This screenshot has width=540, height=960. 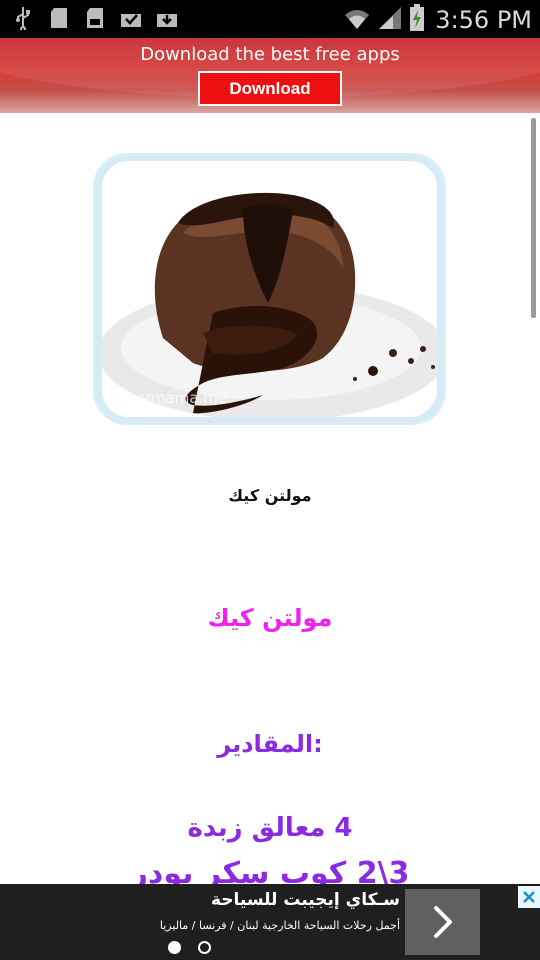 I want to click on clock: 3:56 PM, so click(x=483, y=20).